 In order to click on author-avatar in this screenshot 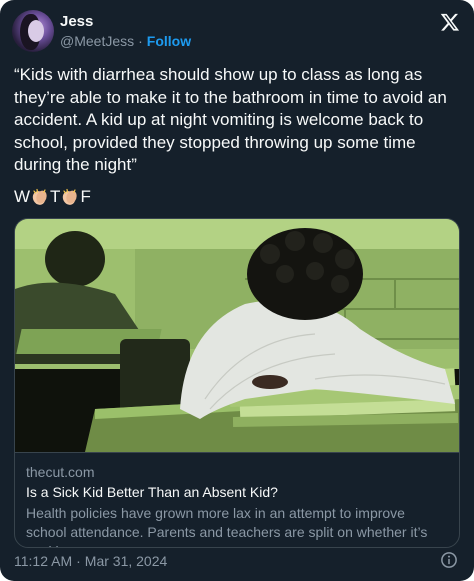, I will do `click(33, 31)`.